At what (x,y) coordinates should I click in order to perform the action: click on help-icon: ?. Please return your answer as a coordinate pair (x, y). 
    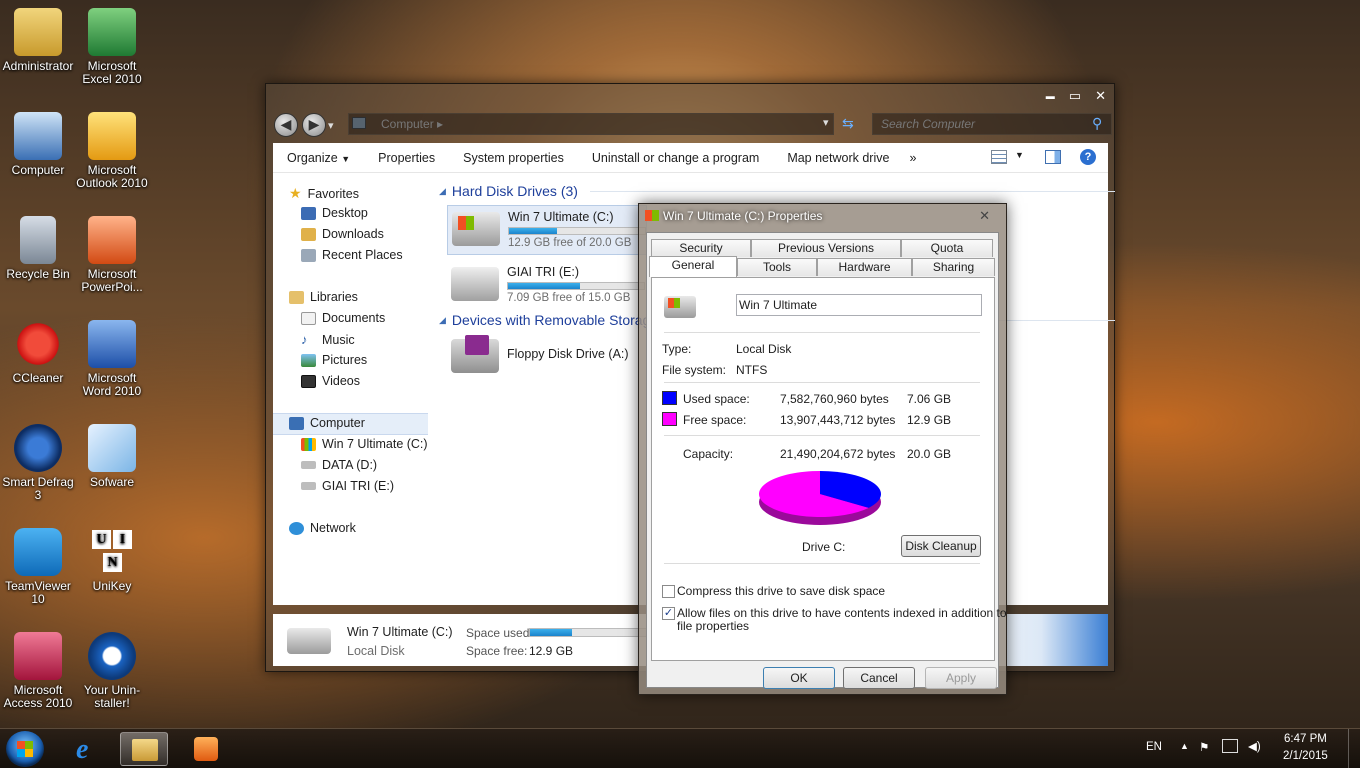
    Looking at the image, I should click on (1088, 157).